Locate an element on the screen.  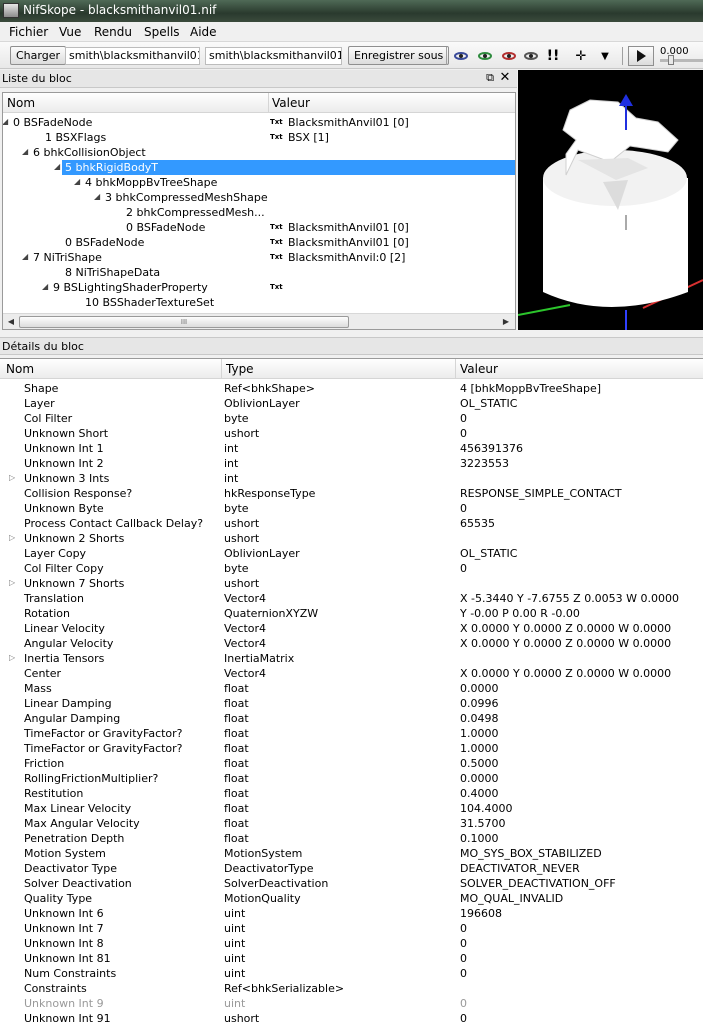
close-icon: ✕ is located at coordinates (505, 78).